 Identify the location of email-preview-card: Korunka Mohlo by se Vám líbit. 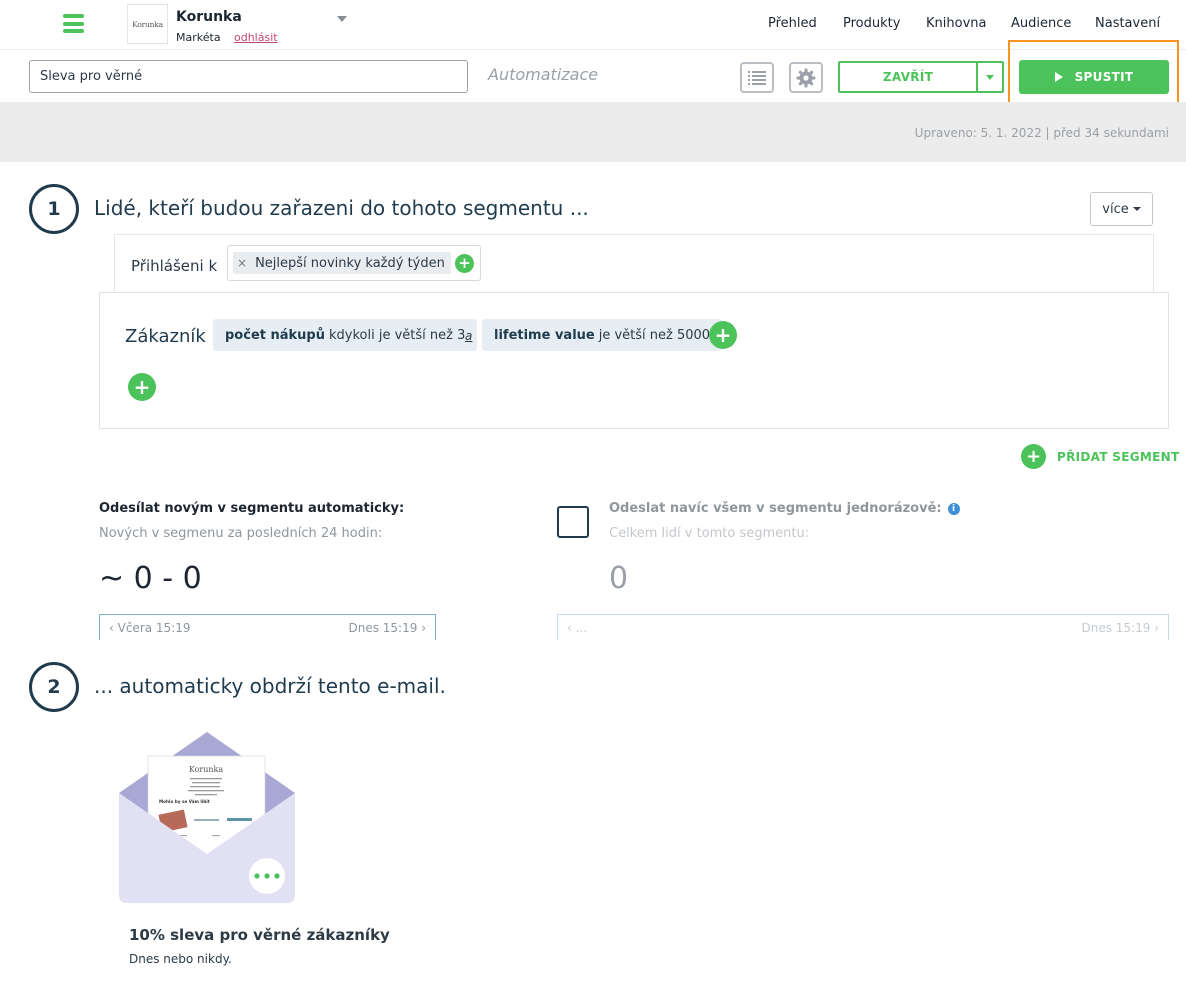
(207, 817).